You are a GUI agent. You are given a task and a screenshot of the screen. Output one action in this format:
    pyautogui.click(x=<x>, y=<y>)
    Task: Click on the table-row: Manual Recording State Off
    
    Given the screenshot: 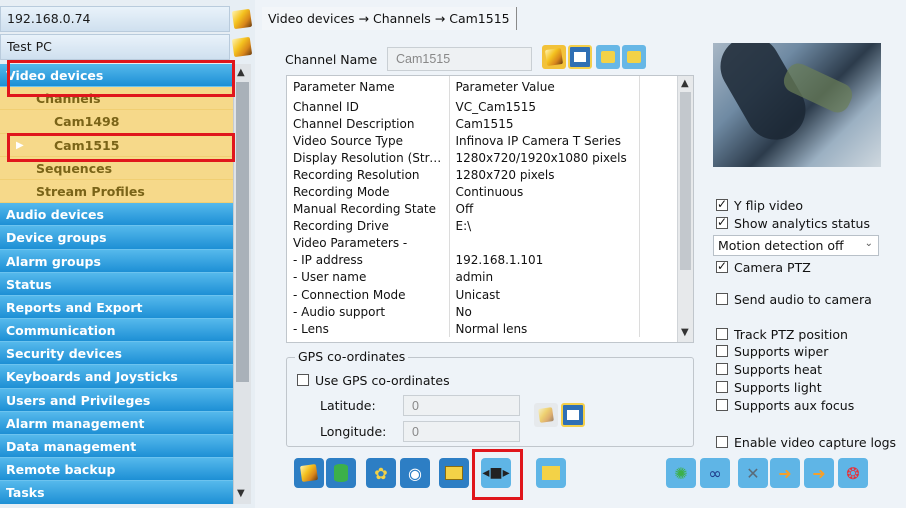 What is the action you would take?
    pyautogui.click(x=483, y=209)
    